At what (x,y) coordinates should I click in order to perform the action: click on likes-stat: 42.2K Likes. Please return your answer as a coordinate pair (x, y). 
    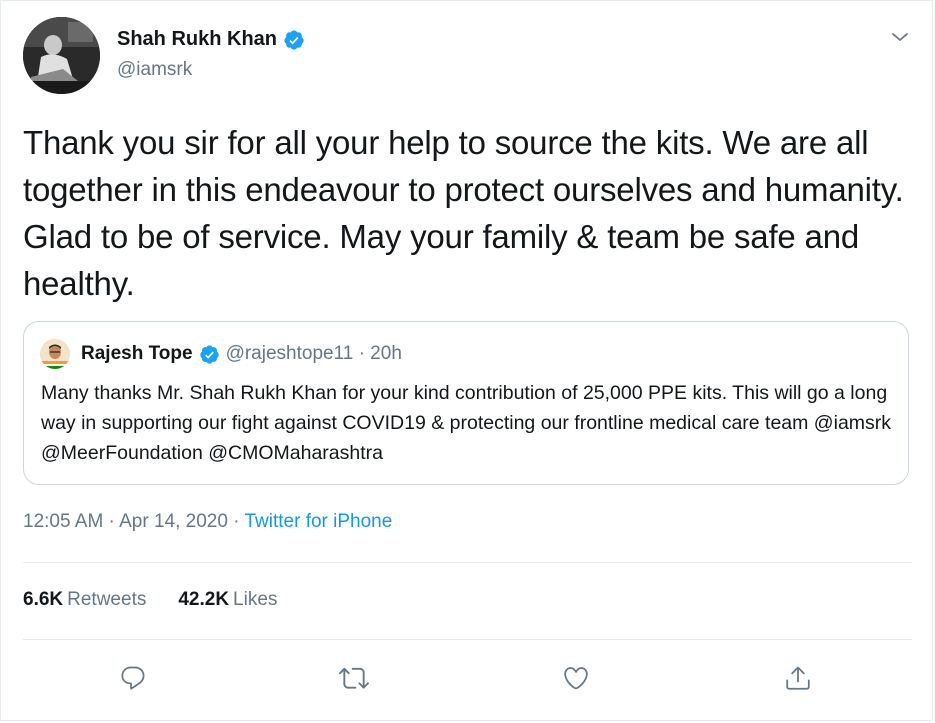
    Looking at the image, I should click on (227, 600).